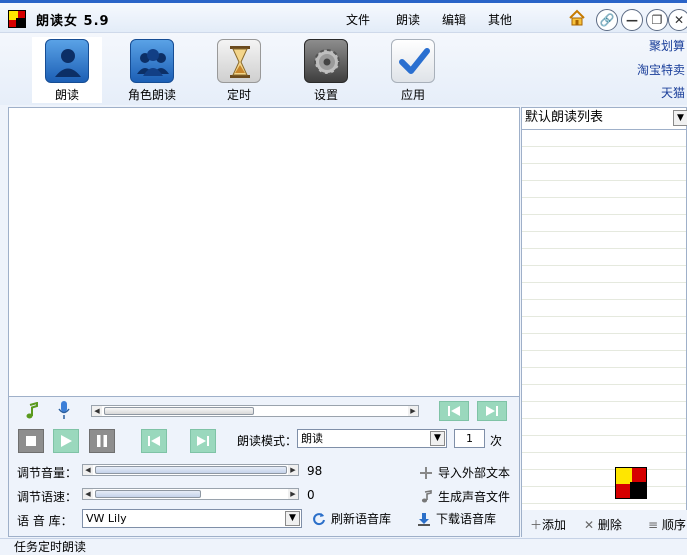 The width and height of the screenshot is (687, 555). Describe the element at coordinates (548, 524) in the screenshot. I see `playlist-add-button: ＋添加` at that location.